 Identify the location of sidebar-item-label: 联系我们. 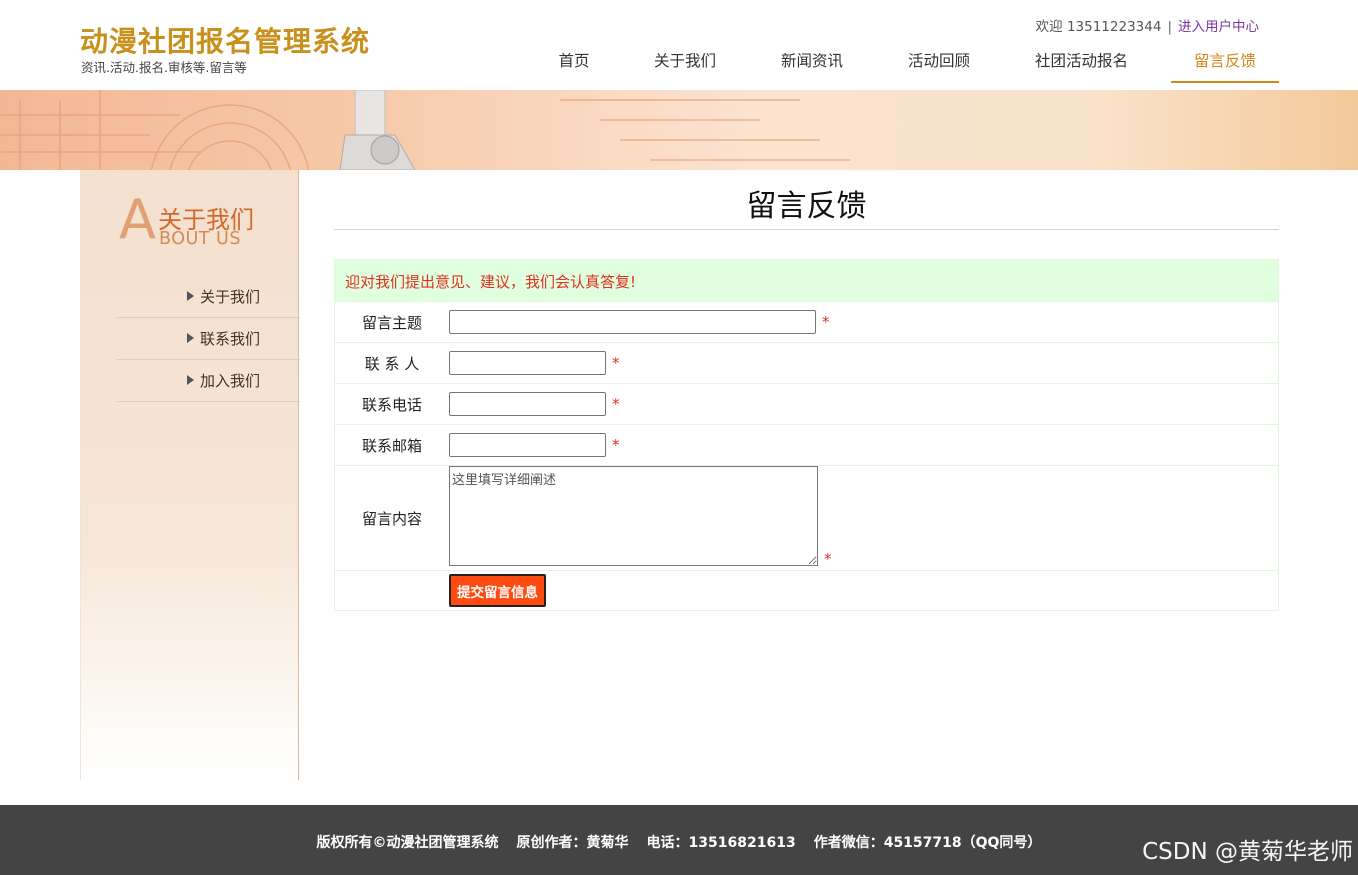
(229, 339).